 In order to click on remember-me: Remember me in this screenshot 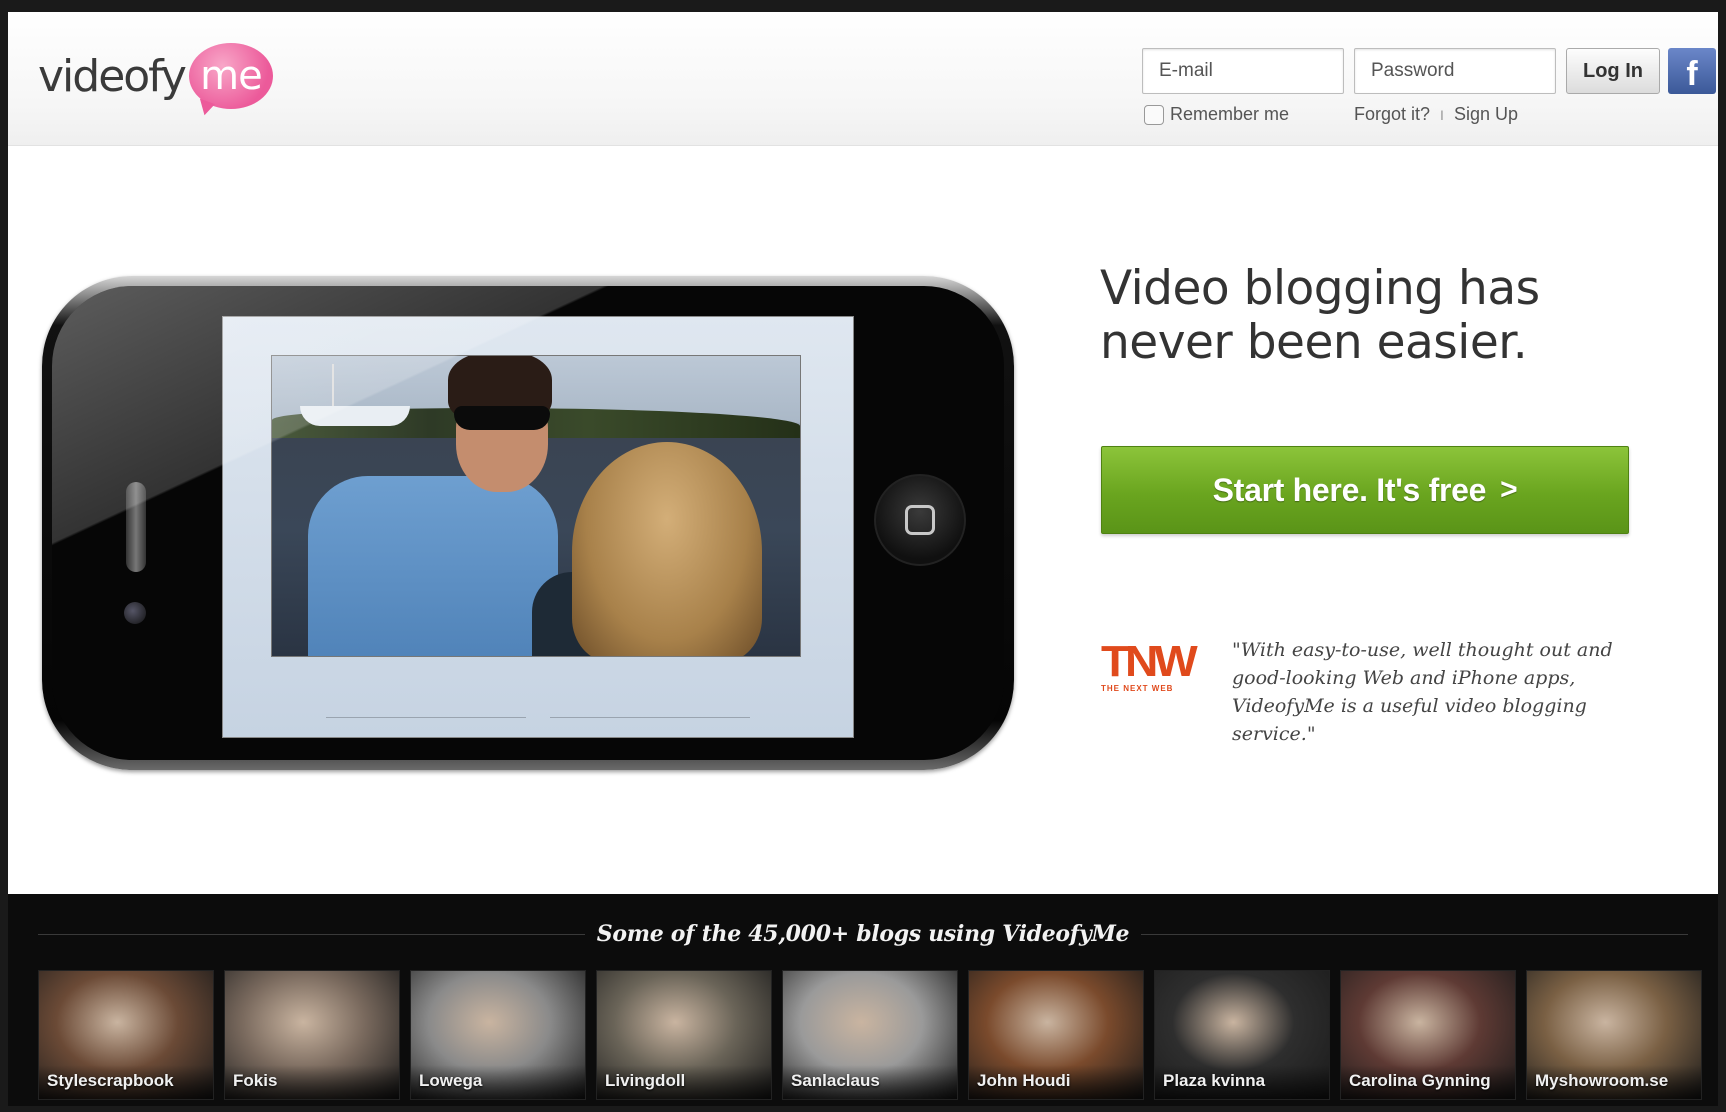, I will do `click(1216, 114)`.